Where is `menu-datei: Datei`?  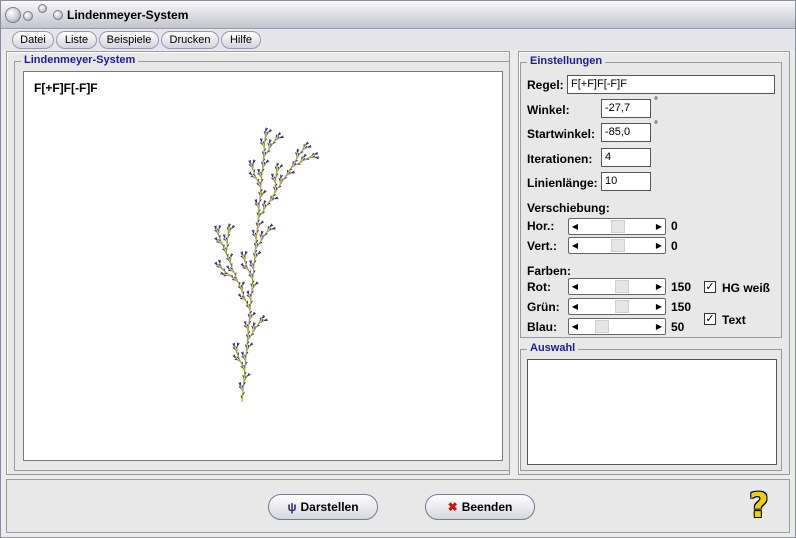
menu-datei: Datei is located at coordinates (33, 40).